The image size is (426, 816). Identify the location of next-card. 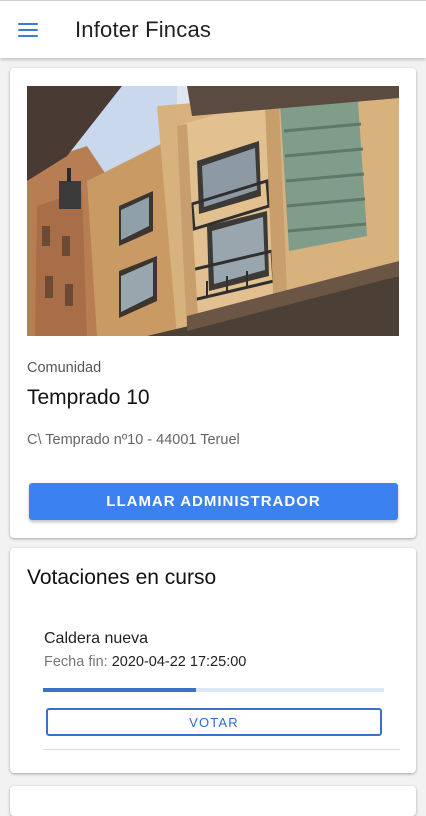
(213, 801).